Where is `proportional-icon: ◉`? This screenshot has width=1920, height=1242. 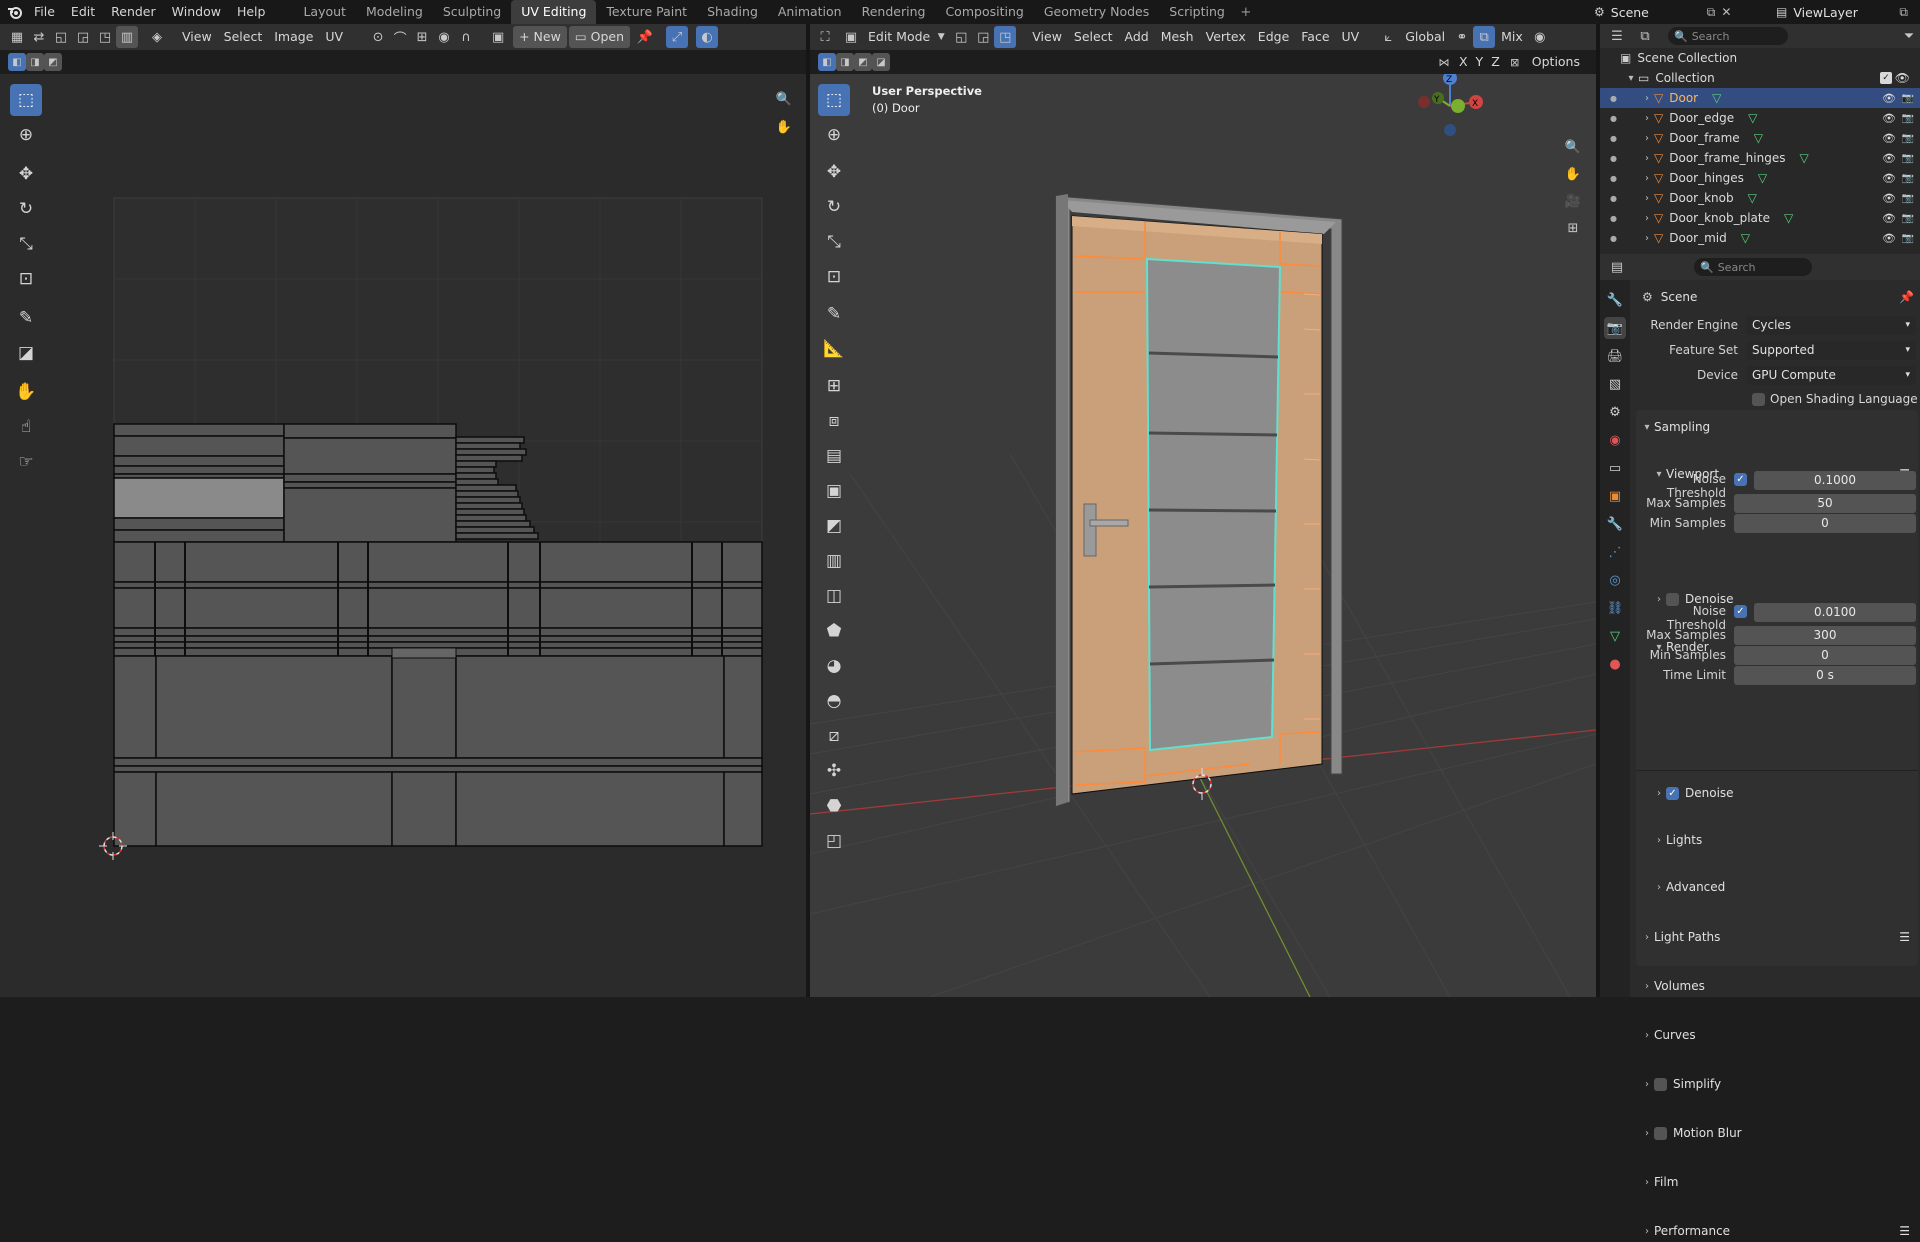 proportional-icon: ◉ is located at coordinates (1540, 37).